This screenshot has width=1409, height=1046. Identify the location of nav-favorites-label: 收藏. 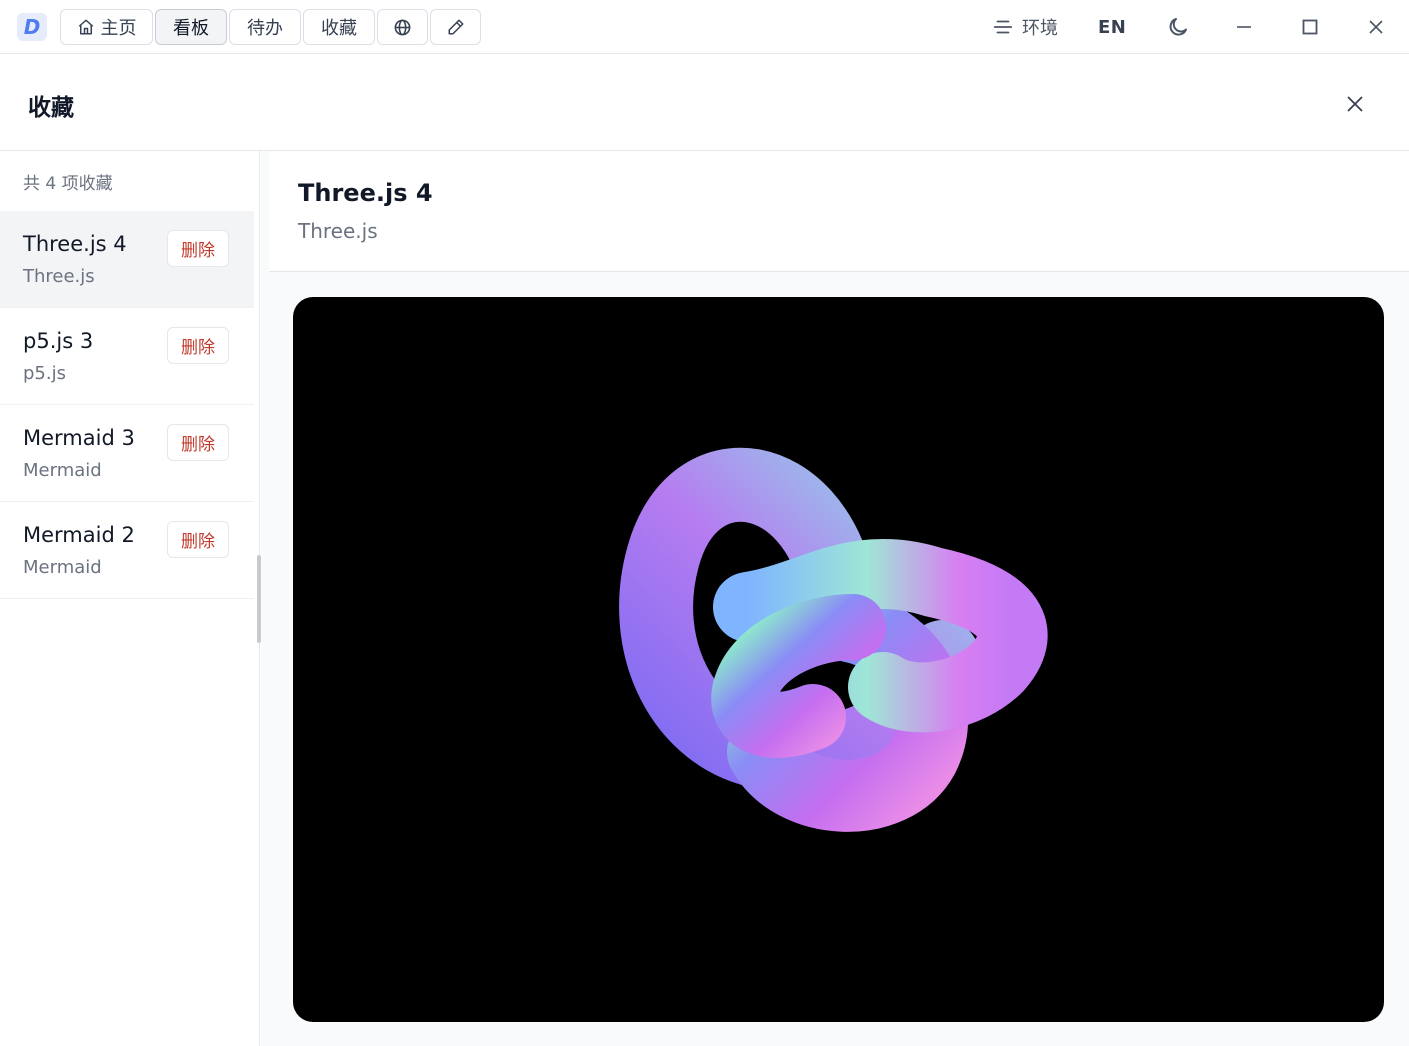
(339, 28).